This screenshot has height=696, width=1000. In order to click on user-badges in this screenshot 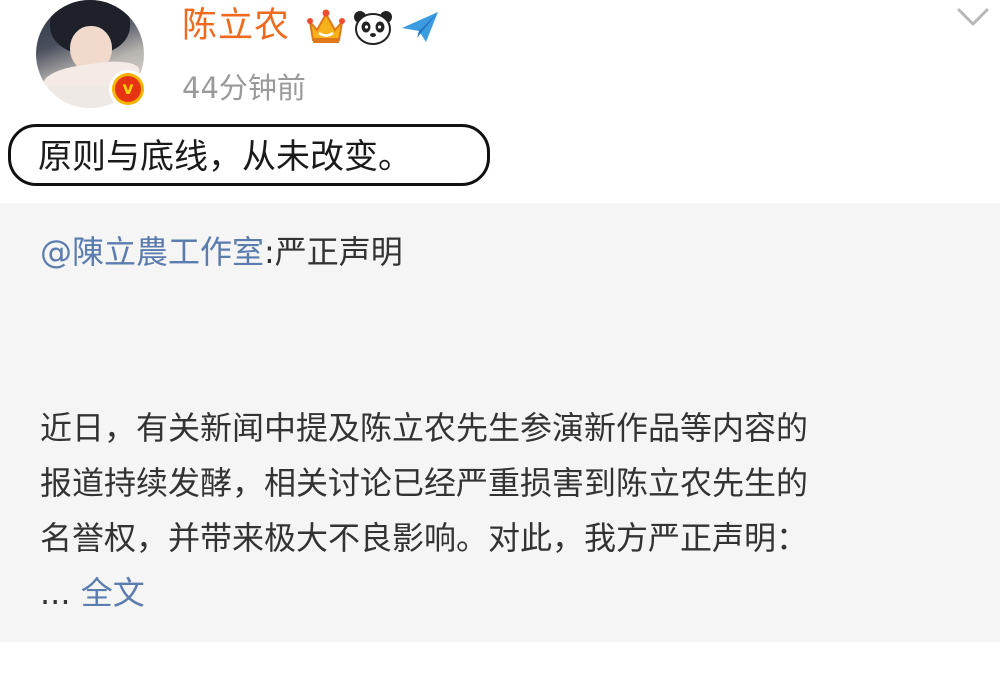, I will do `click(376, 27)`.